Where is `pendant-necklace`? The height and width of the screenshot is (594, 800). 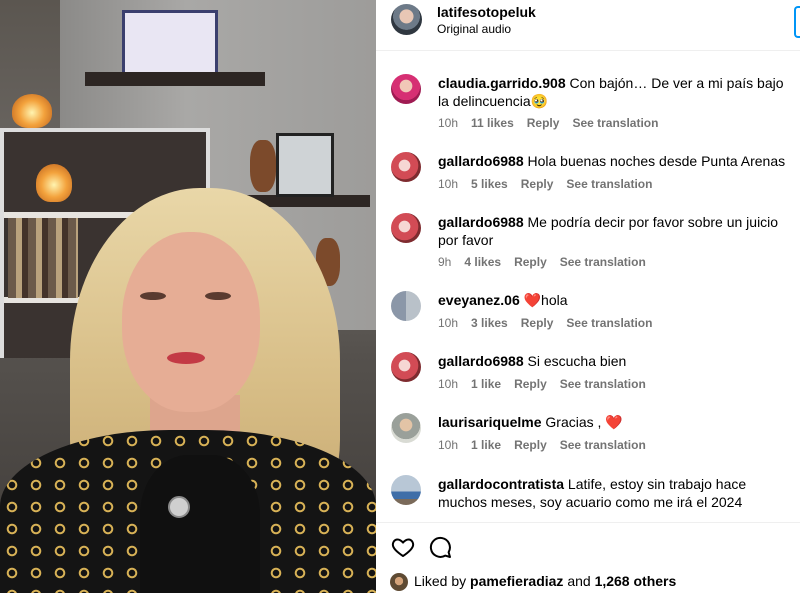 pendant-necklace is located at coordinates (179, 507).